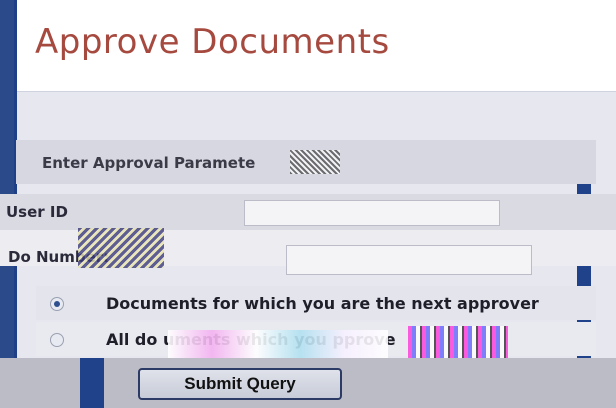 The image size is (616, 408). Describe the element at coordinates (37, 212) in the screenshot. I see `user-id-label: User ID` at that location.